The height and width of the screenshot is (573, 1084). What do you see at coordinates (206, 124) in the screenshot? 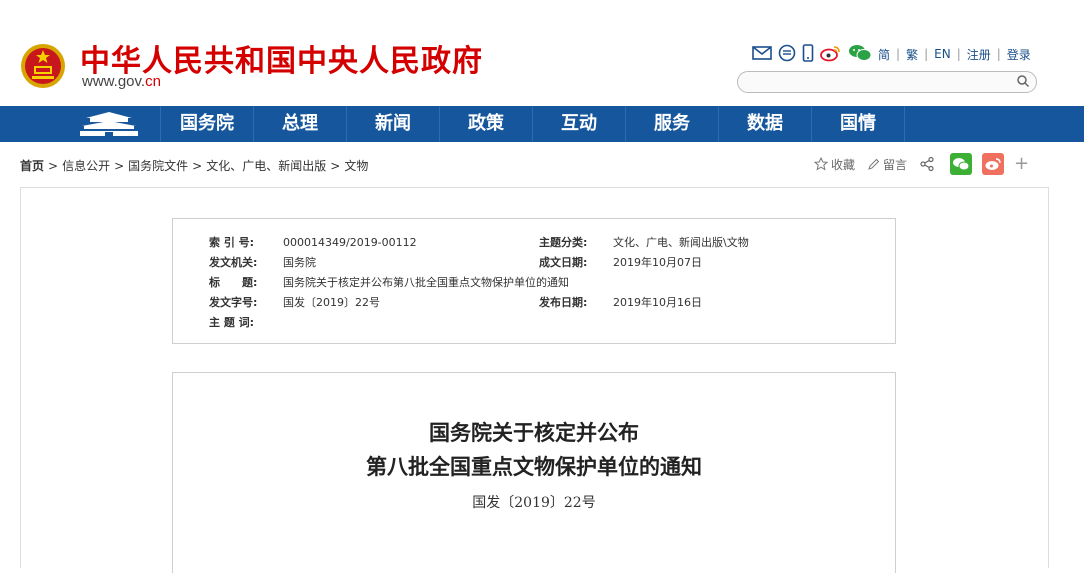
I see `nav-item-state-council: 国务院` at bounding box center [206, 124].